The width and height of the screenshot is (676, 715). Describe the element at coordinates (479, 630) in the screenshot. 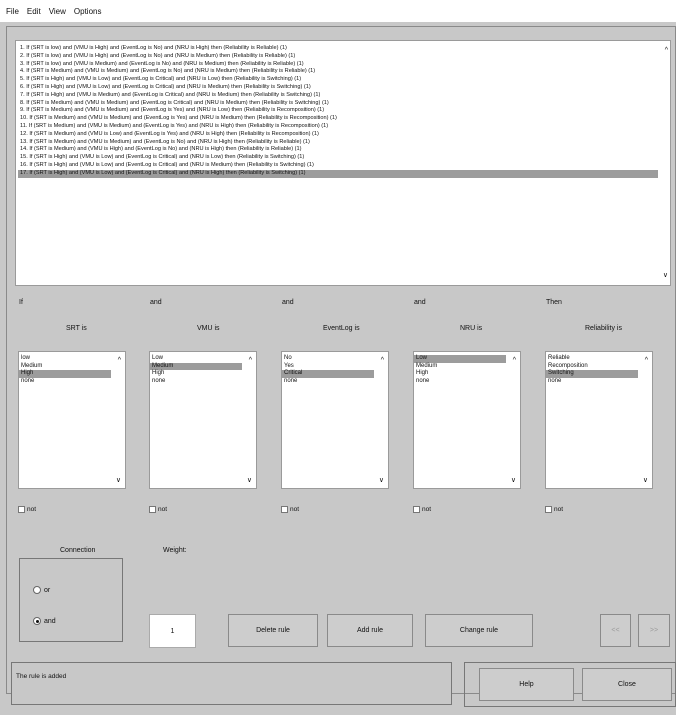

I see `change-rule-button: Change rule` at that location.